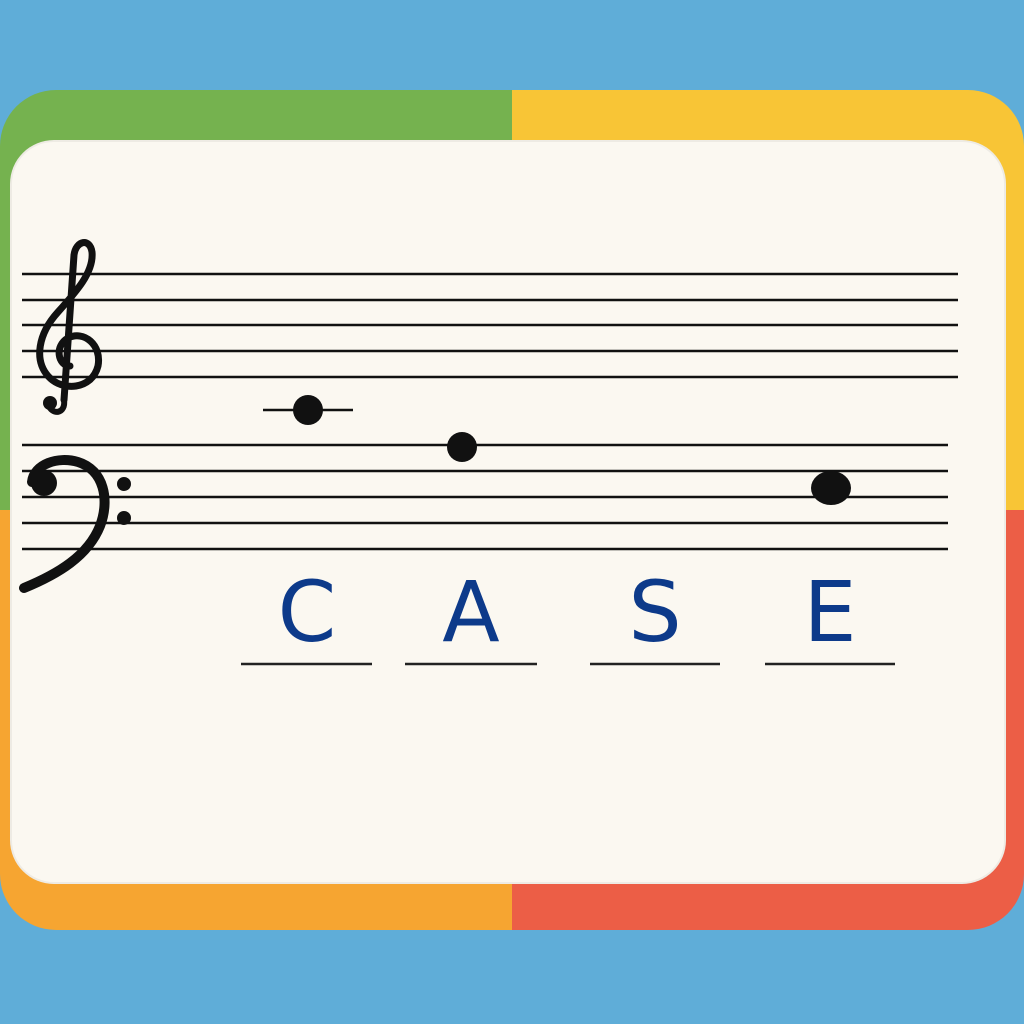 The image size is (1024, 1024). Describe the element at coordinates (308, 410) in the screenshot. I see `note-middle-c` at that location.